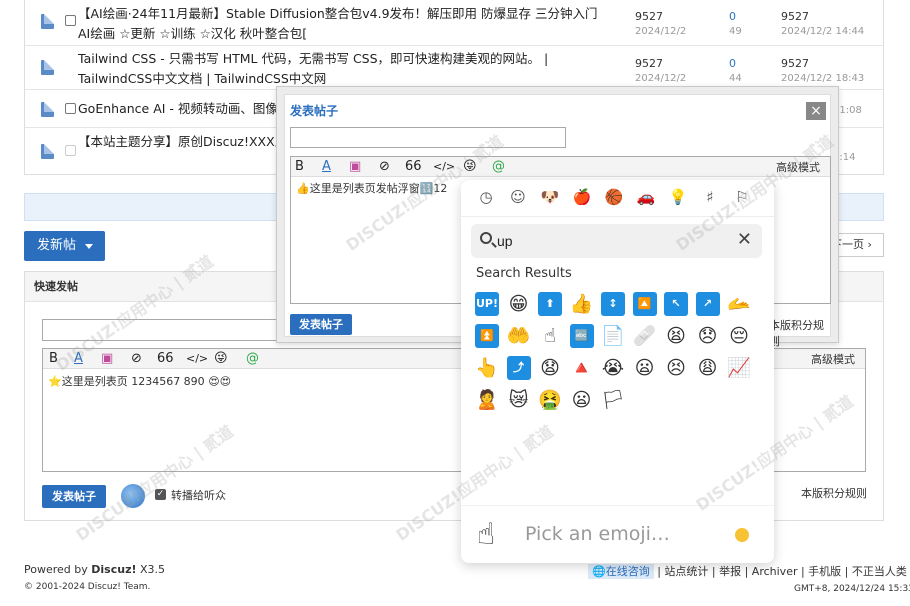 The width and height of the screenshot is (910, 606). I want to click on skin-tone-button, so click(742, 535).